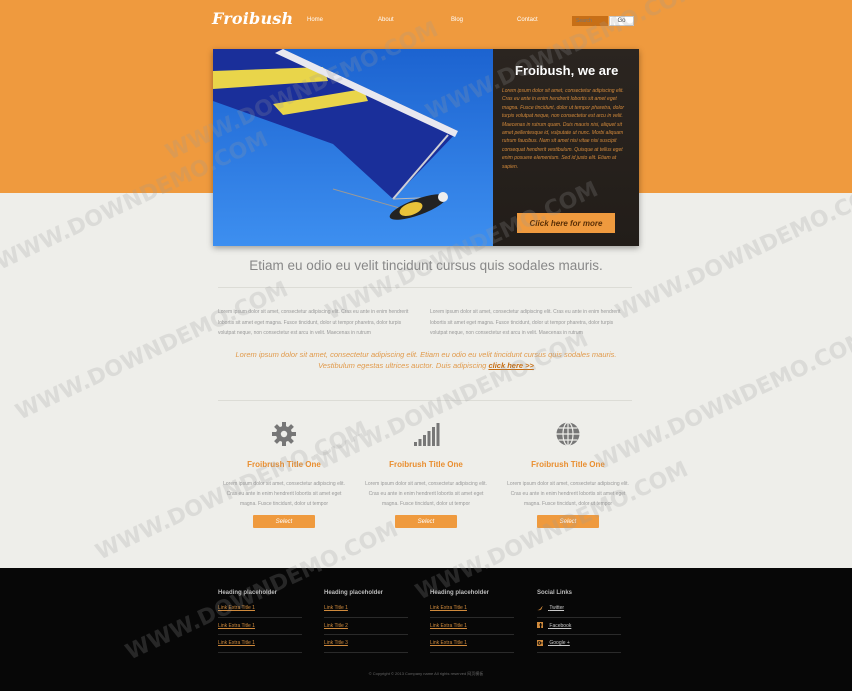 Image resolution: width=852 pixels, height=691 pixels. What do you see at coordinates (579, 626) in the screenshot?
I see `facebook-link: Facebook` at bounding box center [579, 626].